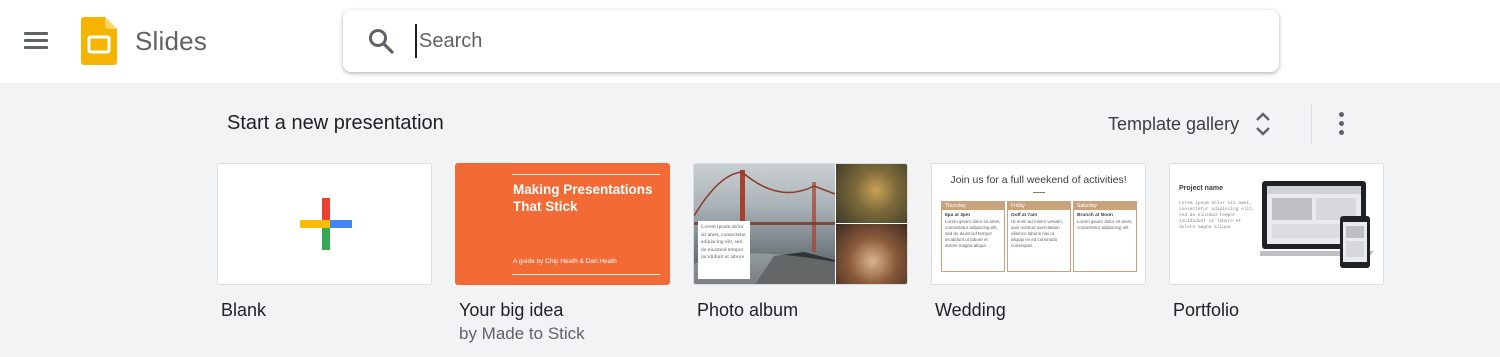 This screenshot has width=1500, height=357. What do you see at coordinates (1105, 206) in the screenshot?
I see `day-label: Saturday` at bounding box center [1105, 206].